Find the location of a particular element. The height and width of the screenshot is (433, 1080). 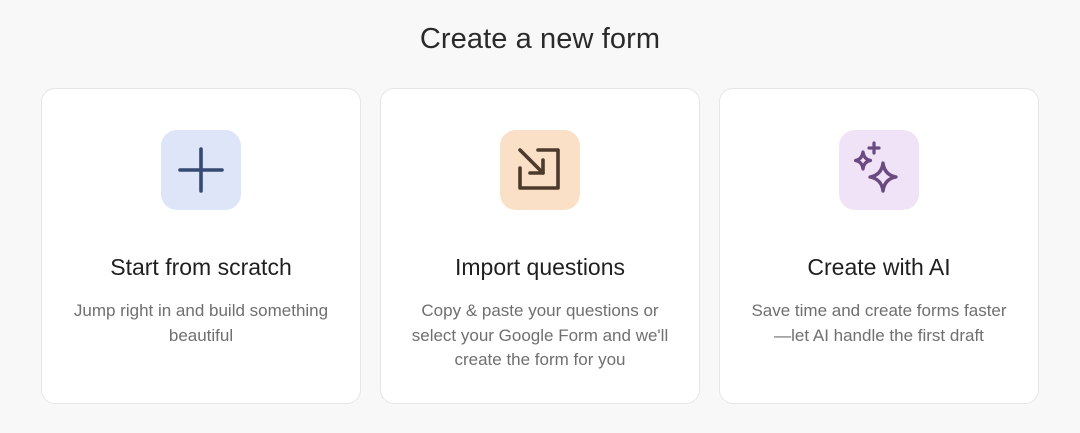

create-with-ai-icon-tile is located at coordinates (879, 170).